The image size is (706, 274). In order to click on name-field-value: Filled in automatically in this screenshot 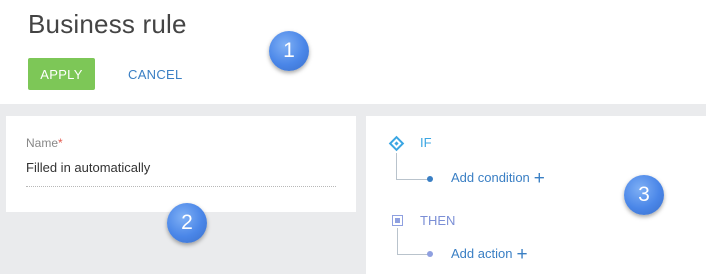, I will do `click(88, 167)`.